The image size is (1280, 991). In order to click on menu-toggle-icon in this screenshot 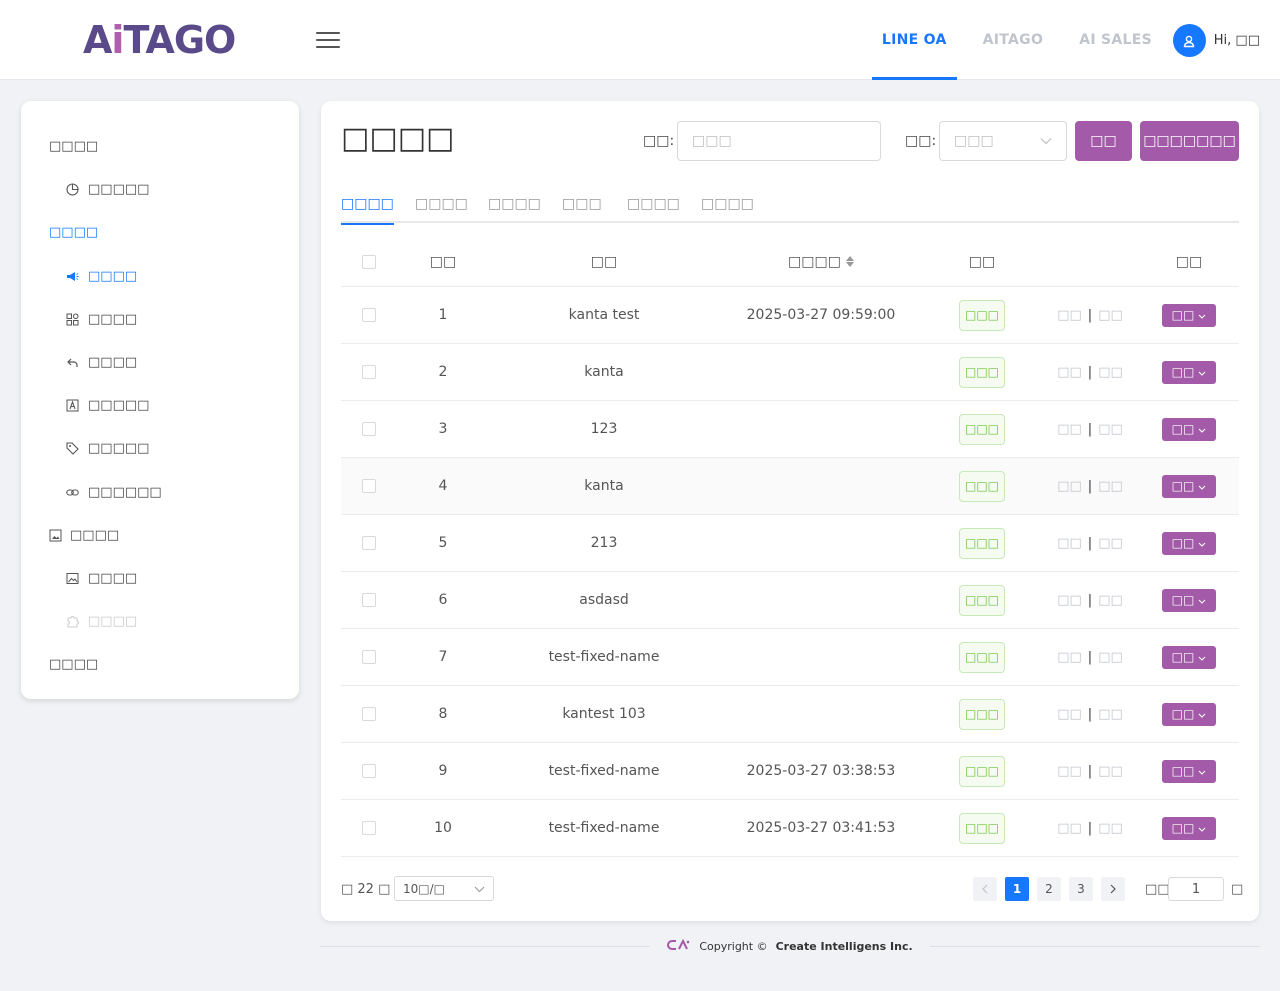, I will do `click(328, 40)`.